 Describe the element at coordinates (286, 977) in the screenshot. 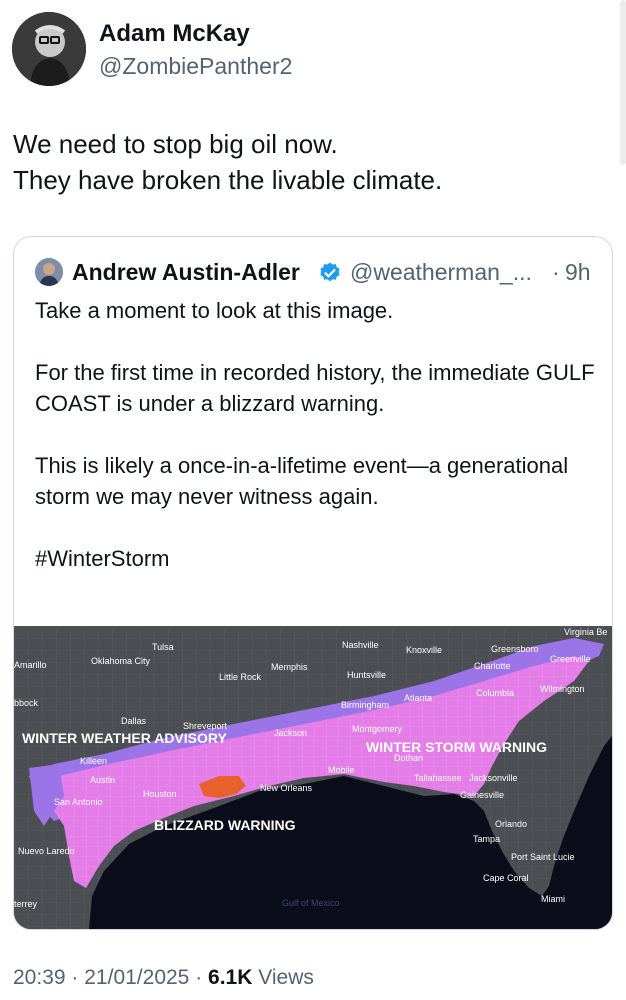

I see `views-label: Views` at that location.